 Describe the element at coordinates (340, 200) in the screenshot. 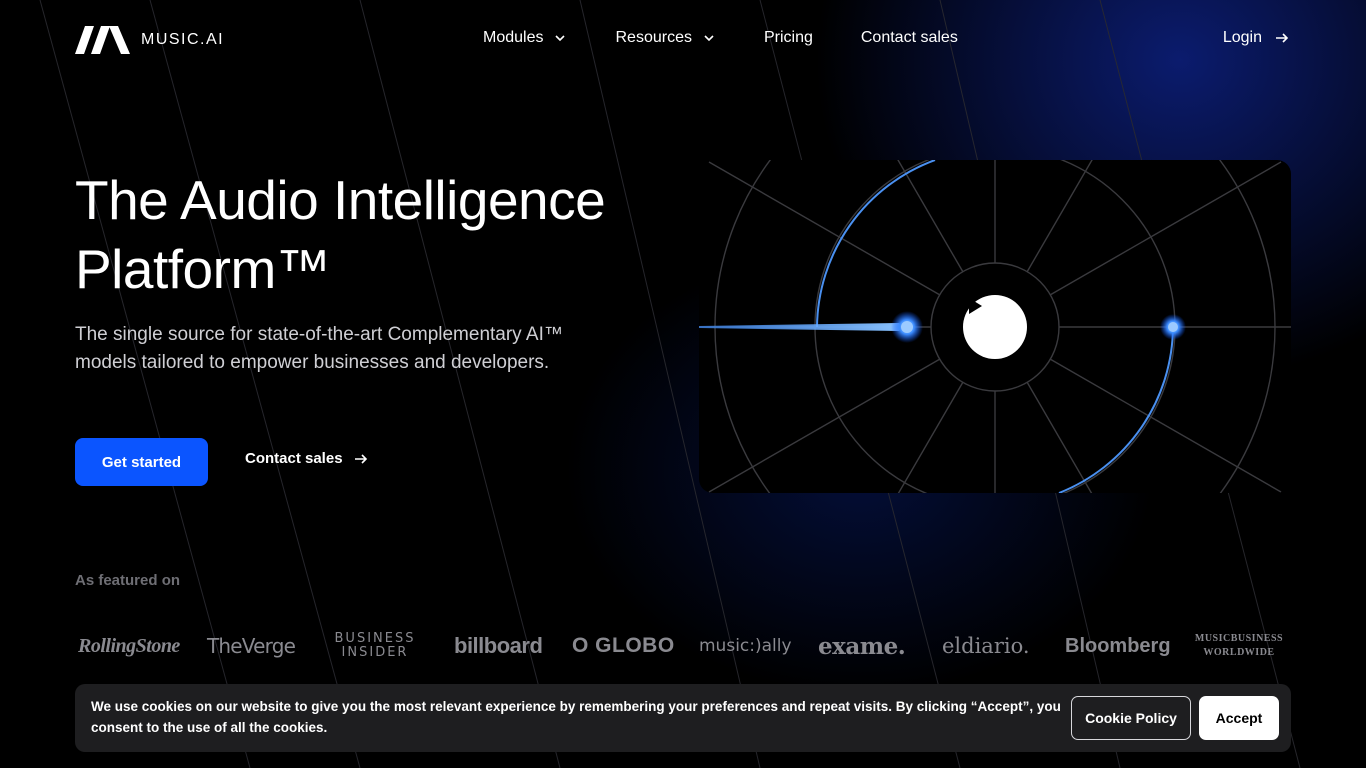

I see `hero-title-line1: The Audio Intelligence` at that location.